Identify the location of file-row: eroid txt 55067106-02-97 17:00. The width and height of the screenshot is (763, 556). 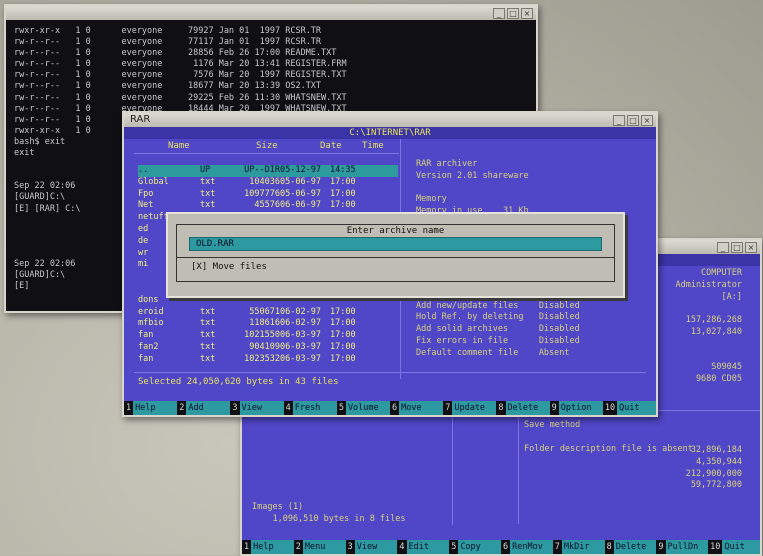
(268, 313).